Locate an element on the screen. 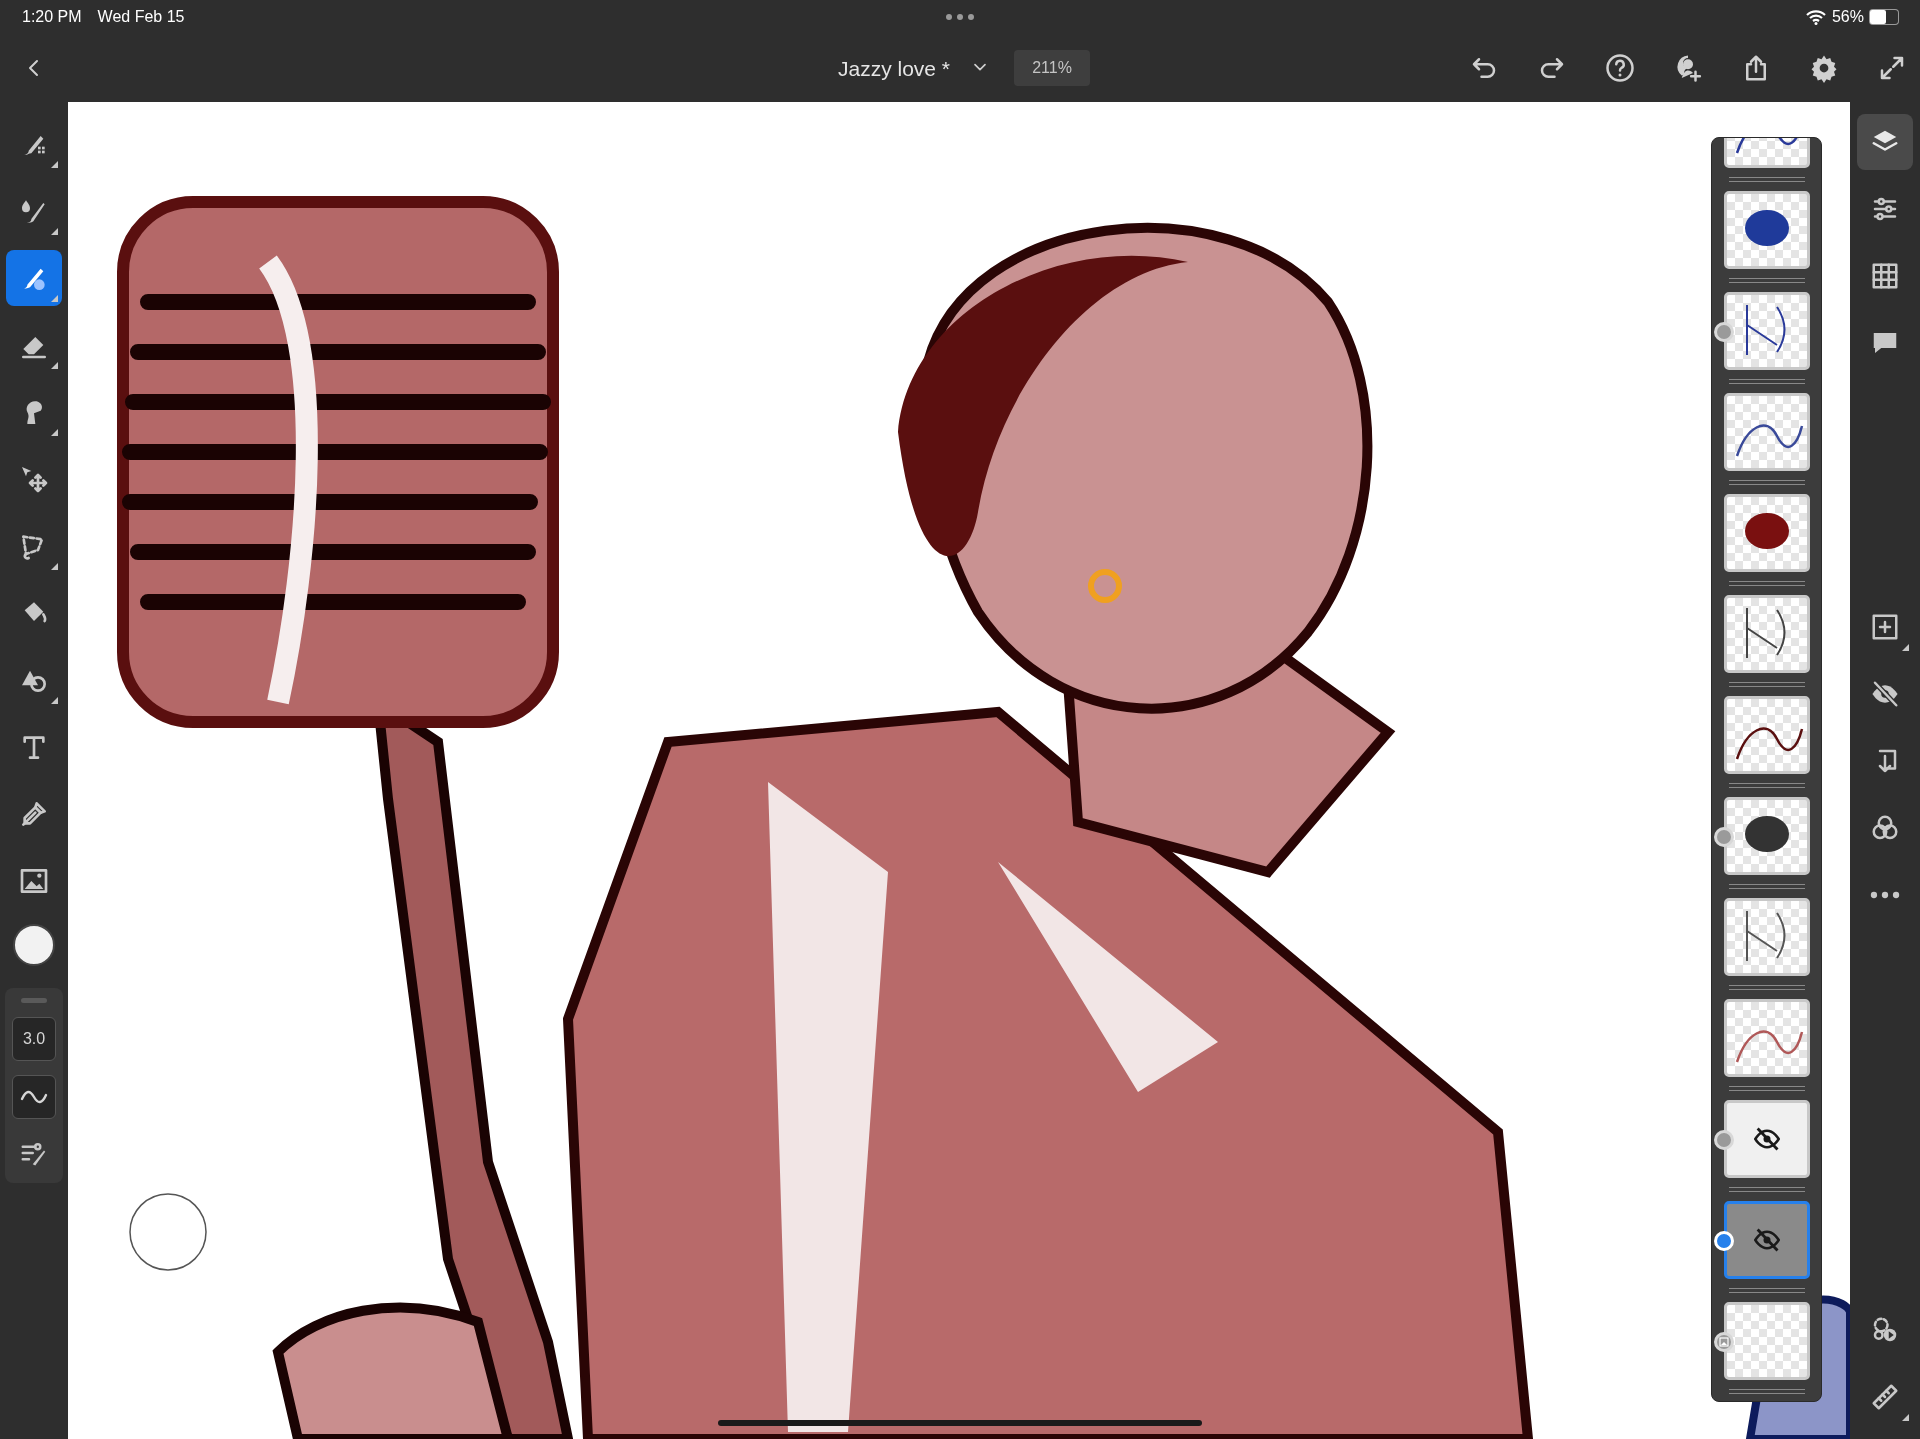 The height and width of the screenshot is (1439, 1920). zoom-level: 211% is located at coordinates (1052, 68).